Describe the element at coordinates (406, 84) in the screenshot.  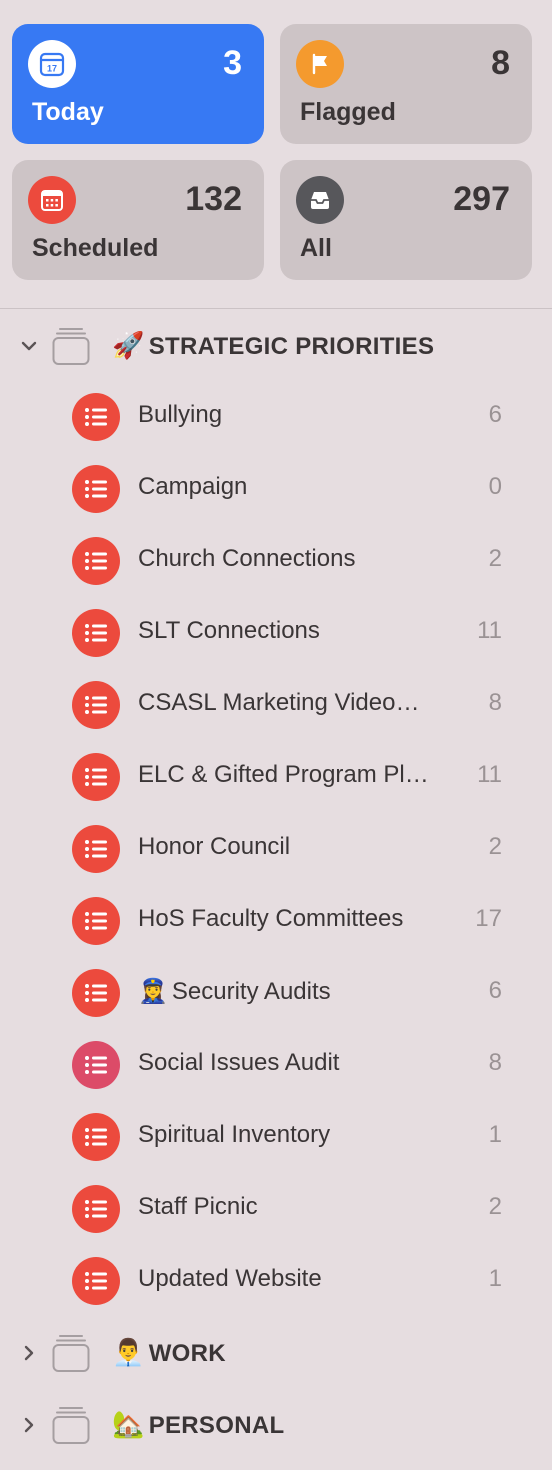
I see `flagged-tile: 8 Flagged` at that location.